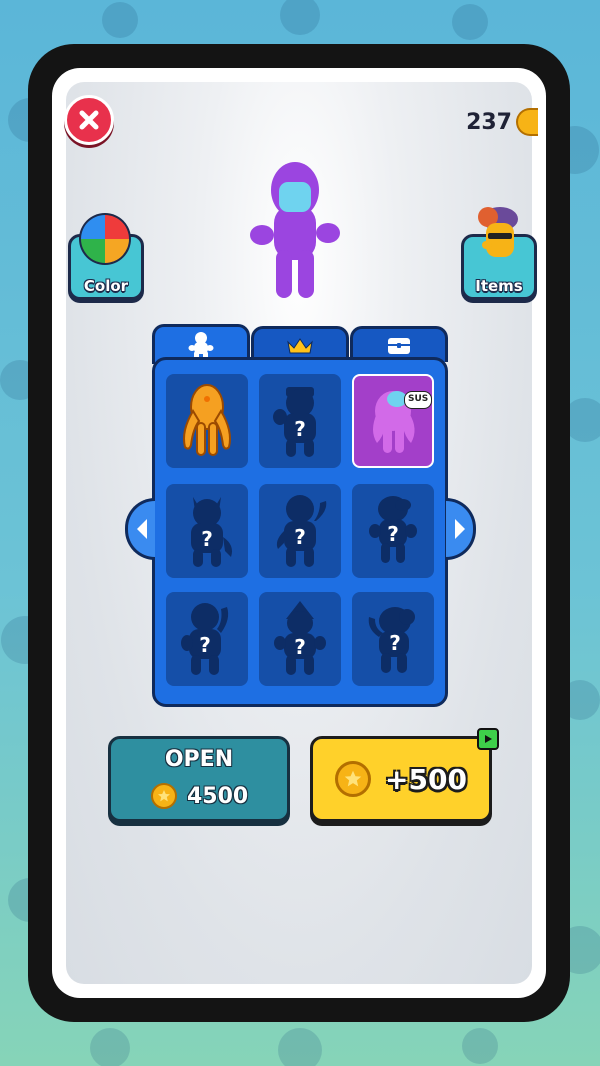 Image resolution: width=600 pixels, height=1066 pixels. What do you see at coordinates (141, 529) in the screenshot?
I see `arrow-left-icon` at bounding box center [141, 529].